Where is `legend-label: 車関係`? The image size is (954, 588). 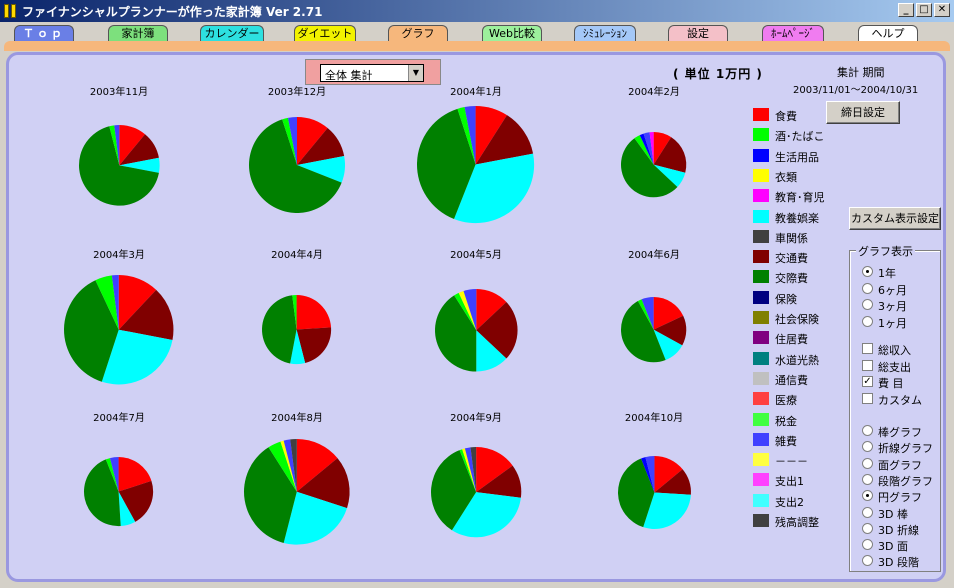 legend-label: 車関係 is located at coordinates (791, 238).